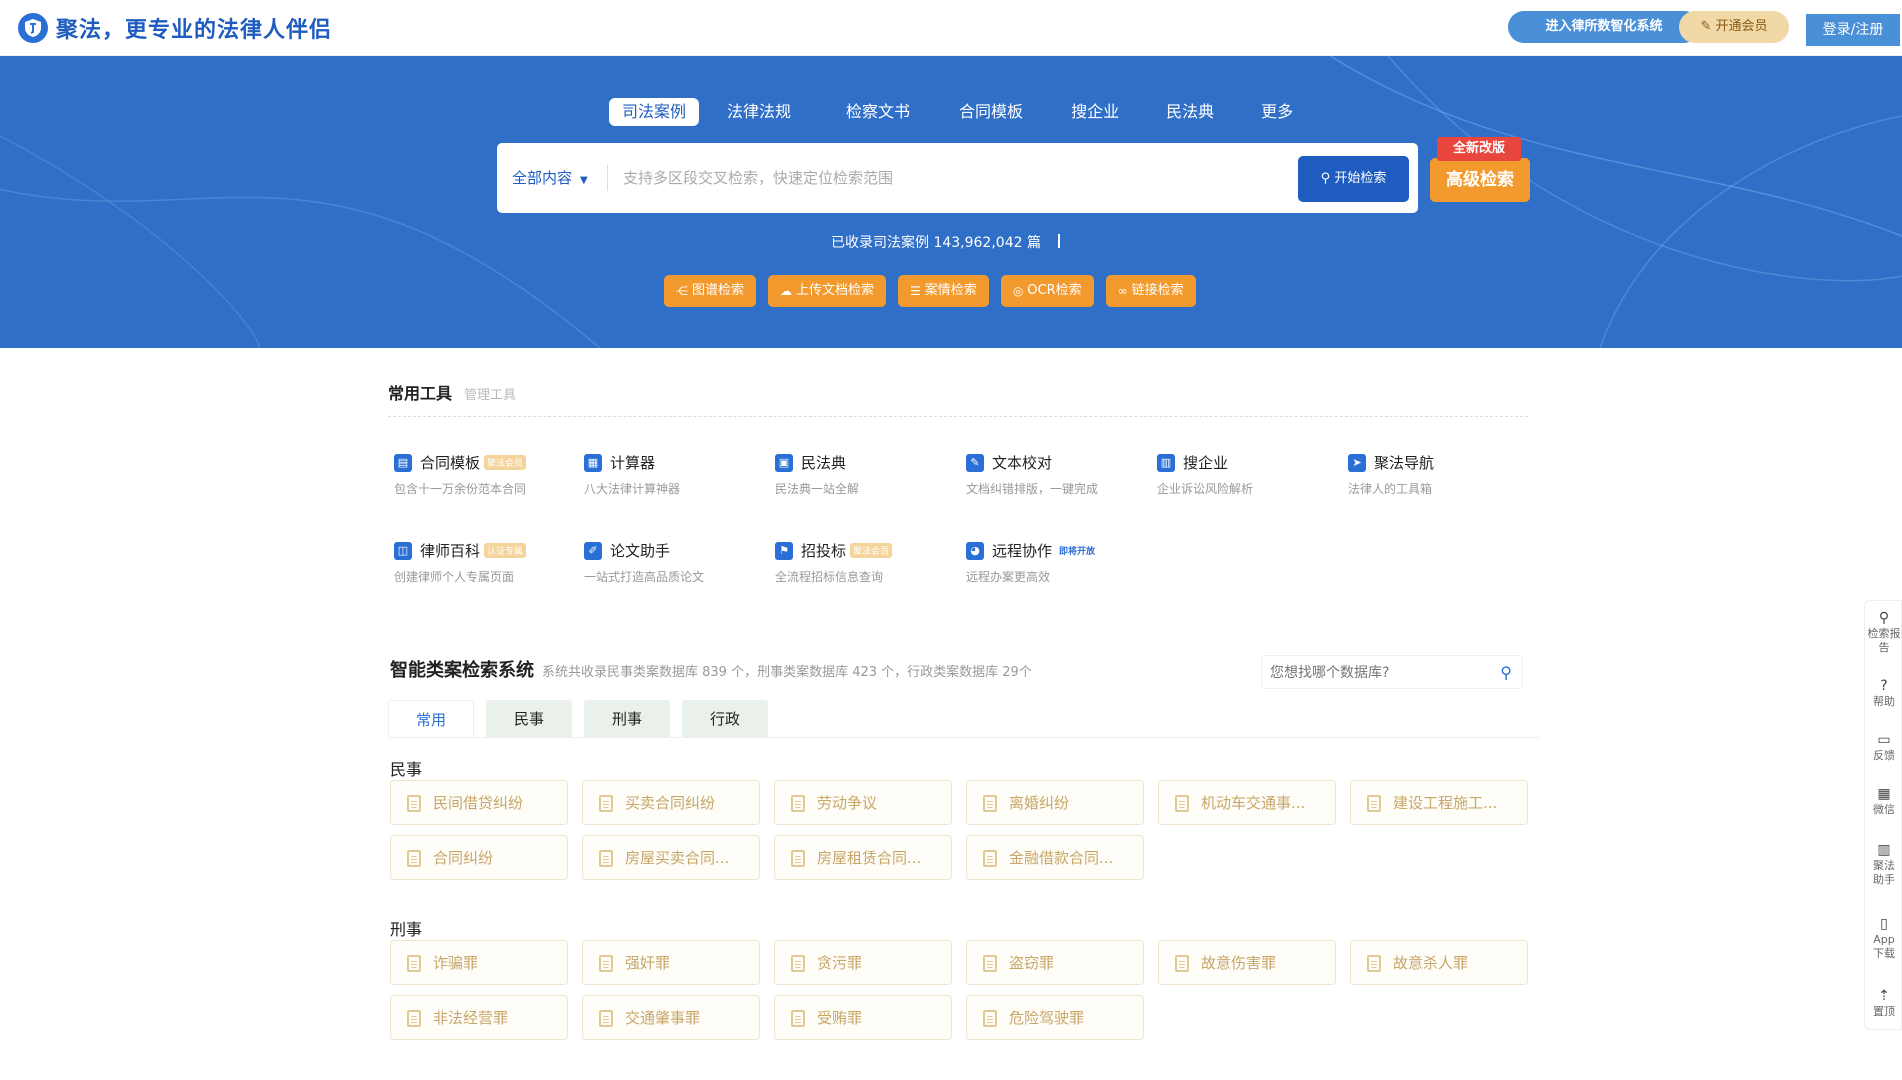  Describe the element at coordinates (1438, 474) in the screenshot. I see `tool-jufa-navigation: ➤ 聚法导航 法律人的工具箱` at that location.